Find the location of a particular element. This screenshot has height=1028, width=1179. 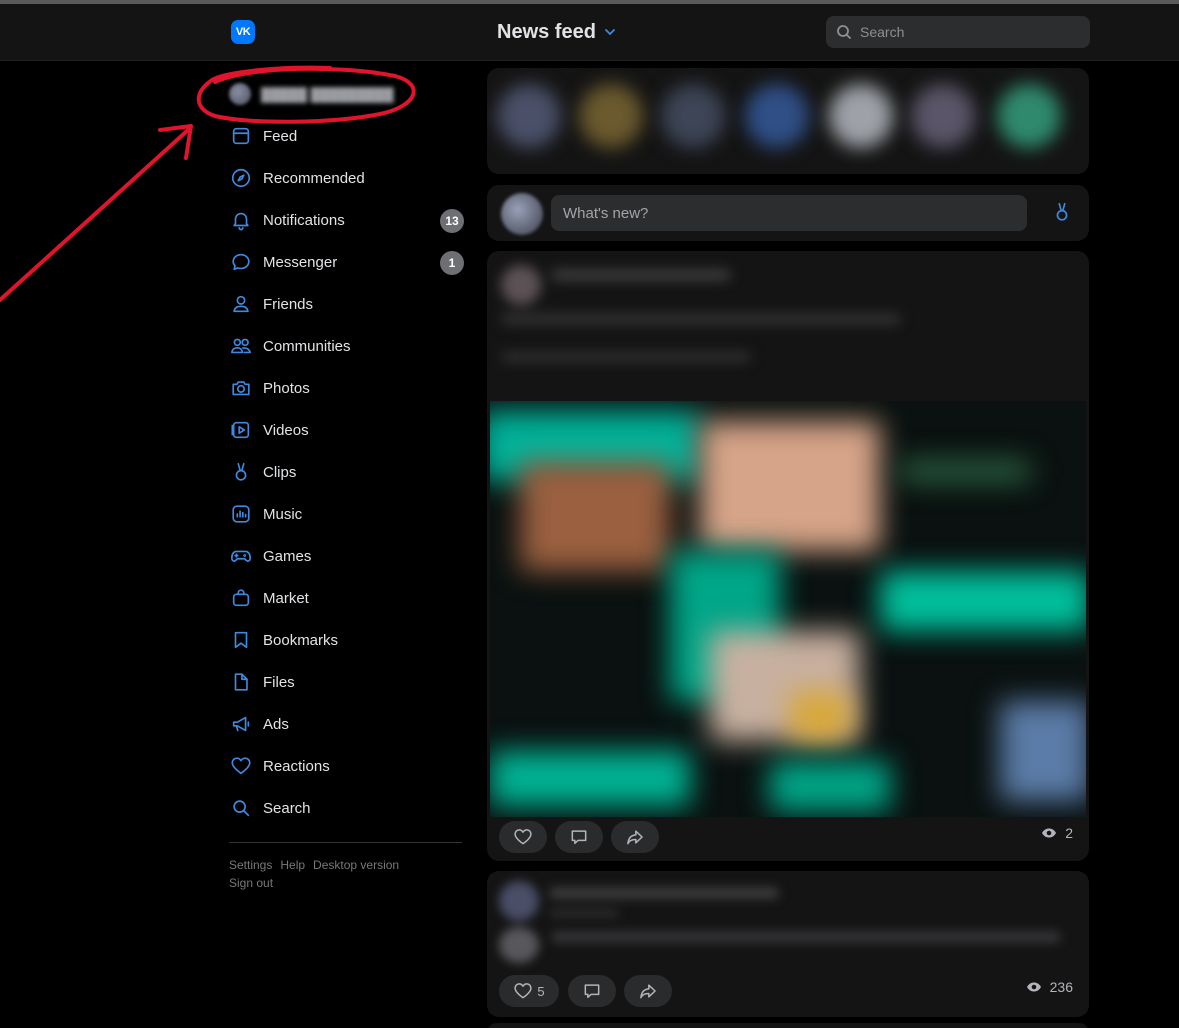

users-icon is located at coordinates (241, 346).